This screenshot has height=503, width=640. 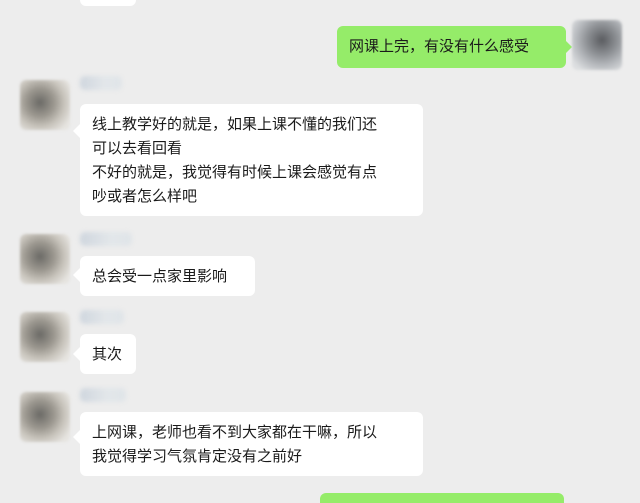 What do you see at coordinates (108, 354) in the screenshot?
I see `message-bubble-received: 其次` at bounding box center [108, 354].